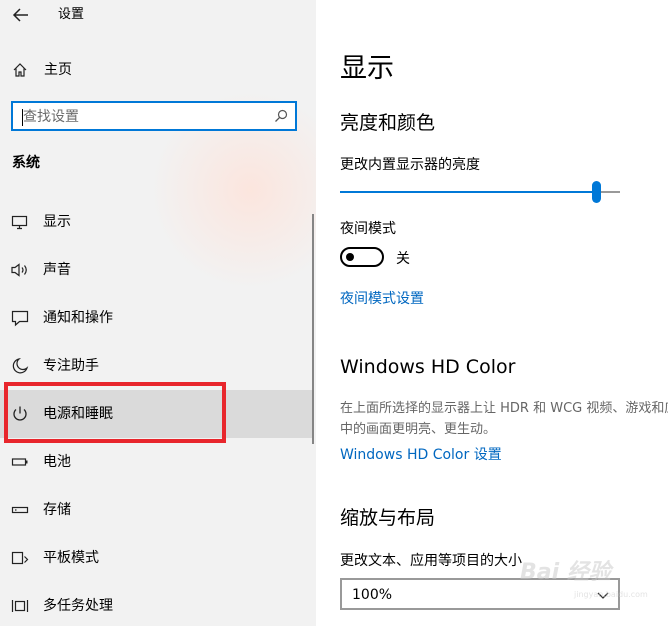  What do you see at coordinates (20, 318) in the screenshot?
I see `notification-icon` at bounding box center [20, 318].